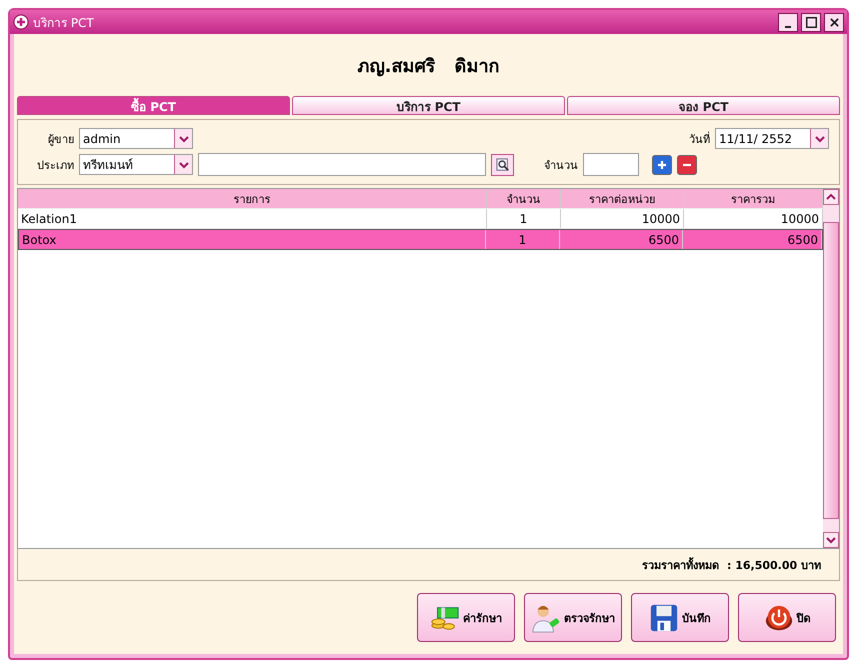 This screenshot has width=857, height=668. Describe the element at coordinates (55, 166) in the screenshot. I see `field-label: ประเภท` at that location.